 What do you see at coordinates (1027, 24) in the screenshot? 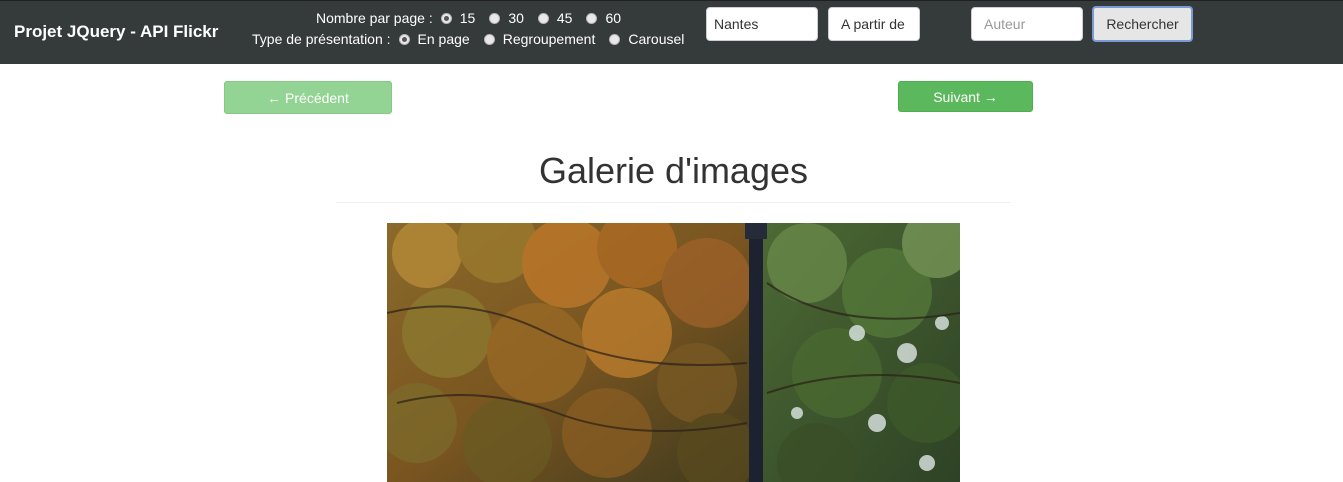
I see `author-input: Auteur` at bounding box center [1027, 24].